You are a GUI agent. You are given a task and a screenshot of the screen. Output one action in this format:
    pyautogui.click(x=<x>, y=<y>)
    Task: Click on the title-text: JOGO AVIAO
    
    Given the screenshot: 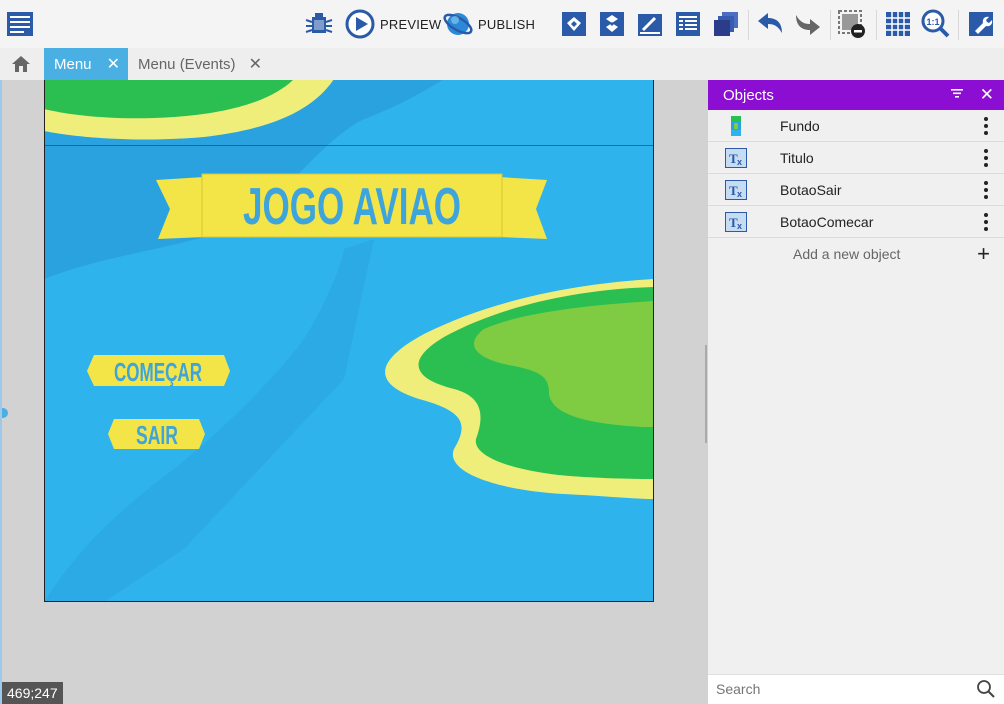 What is the action you would take?
    pyautogui.click(x=352, y=207)
    